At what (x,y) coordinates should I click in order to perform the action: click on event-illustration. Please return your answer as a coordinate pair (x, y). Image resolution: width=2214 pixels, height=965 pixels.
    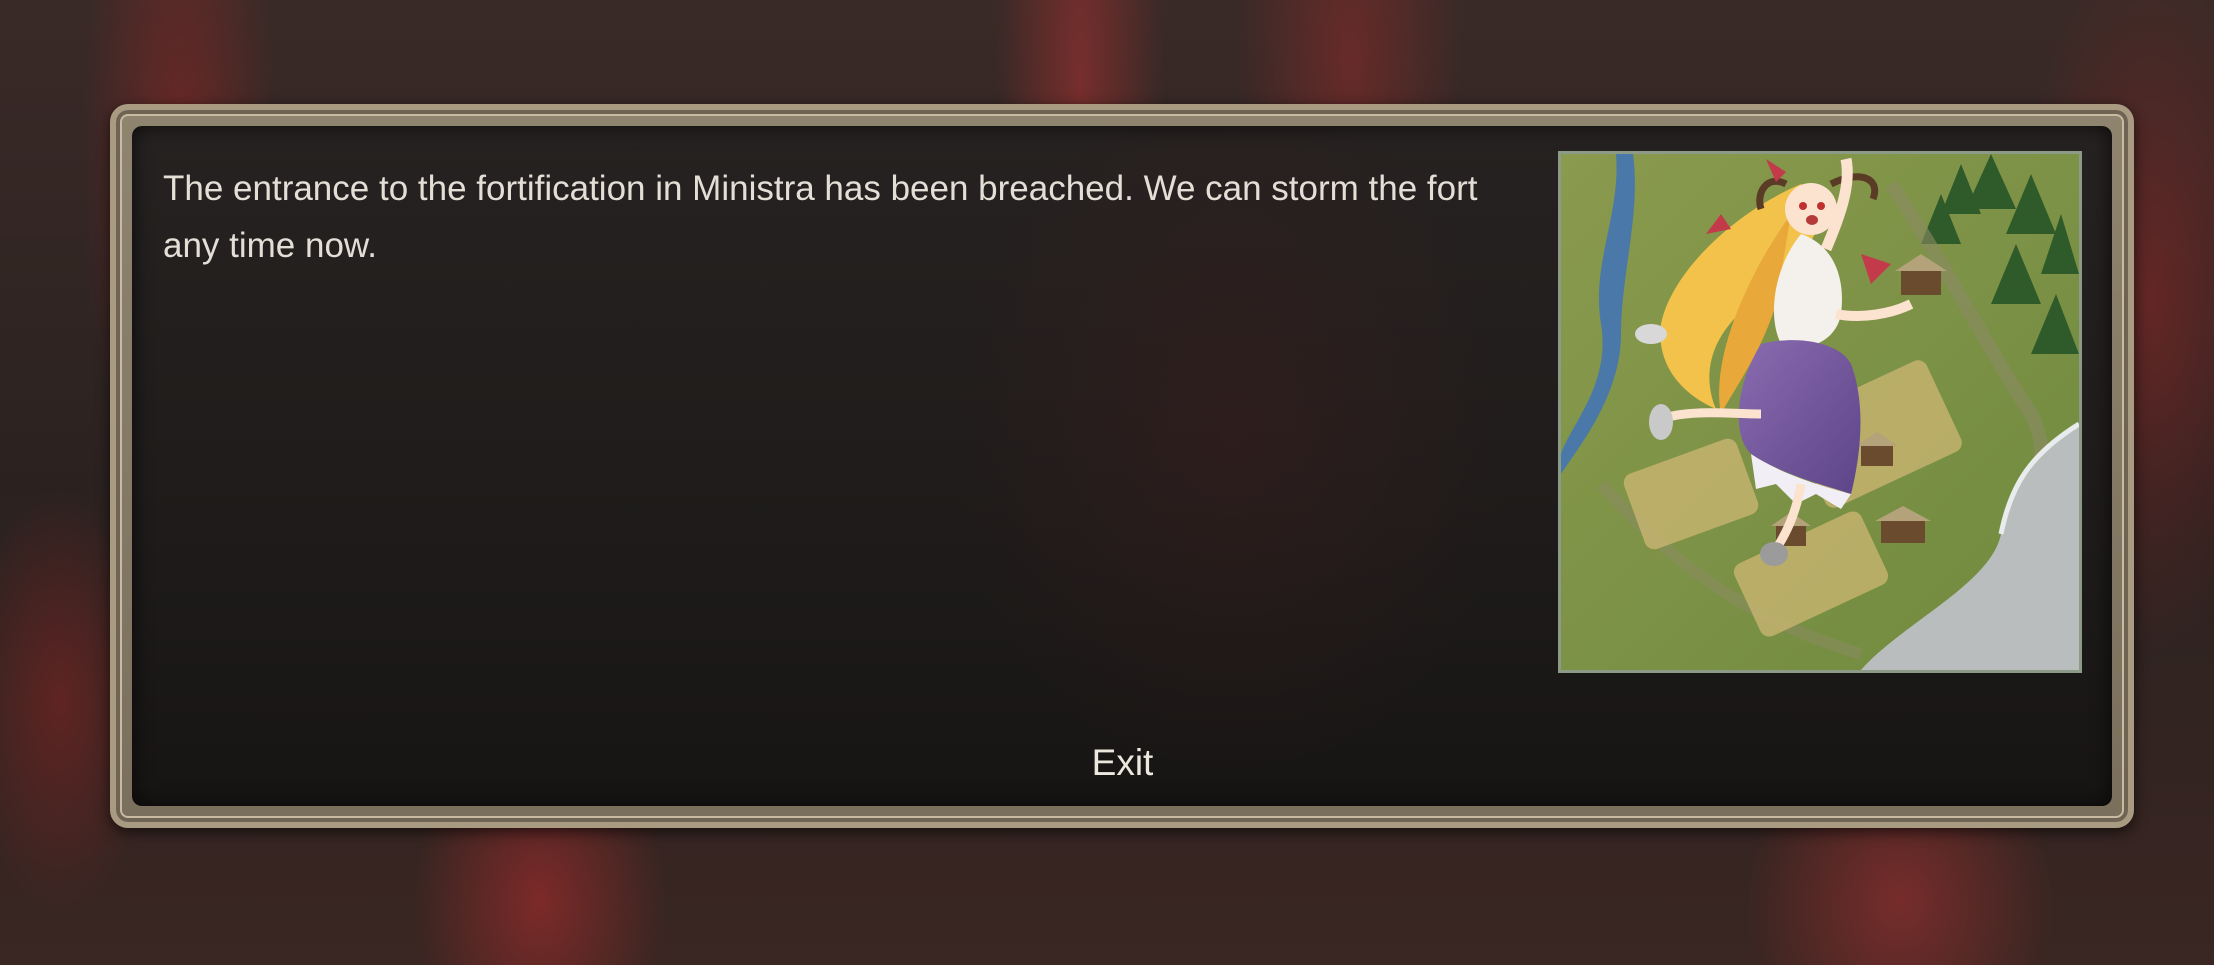
    Looking at the image, I should click on (1820, 412).